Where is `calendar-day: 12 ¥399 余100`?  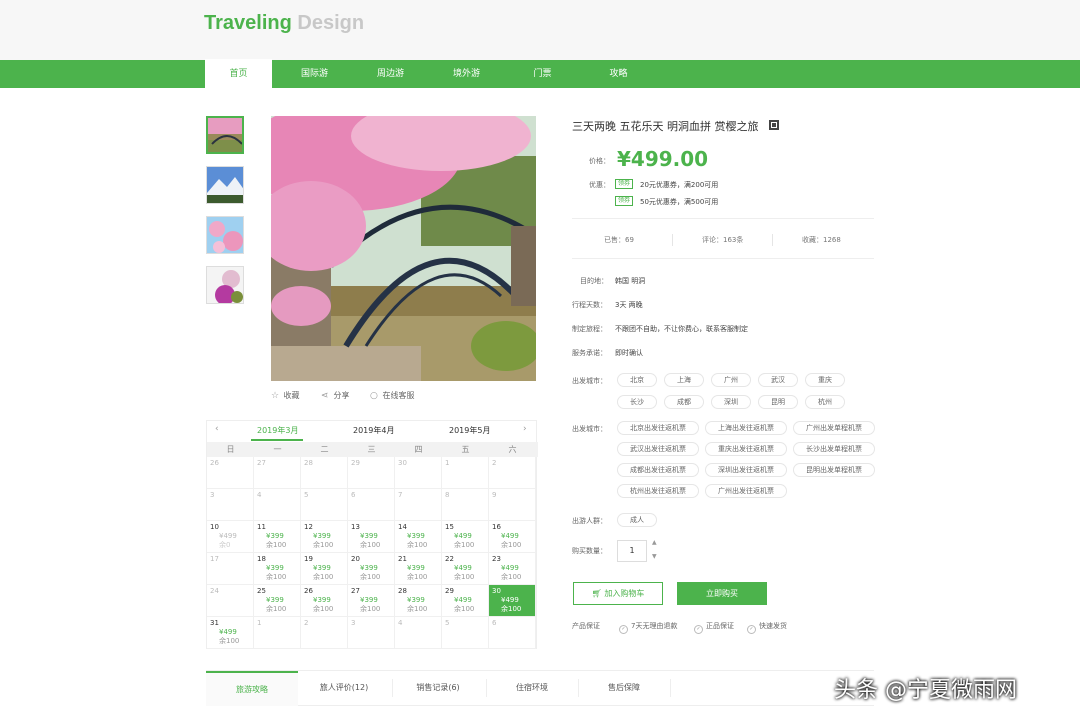 calendar-day: 12 ¥399 余100 is located at coordinates (324, 537).